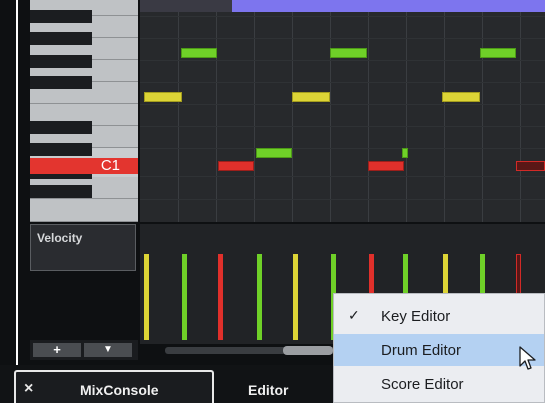 This screenshot has height=403, width=545. What do you see at coordinates (421, 350) in the screenshot?
I see `menu-item-label: Drum Editor` at bounding box center [421, 350].